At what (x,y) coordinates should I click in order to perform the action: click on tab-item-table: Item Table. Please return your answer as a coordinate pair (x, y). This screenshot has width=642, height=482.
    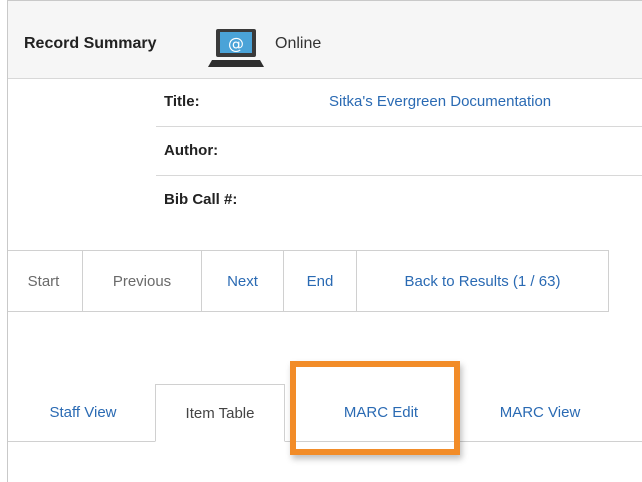
    Looking at the image, I should click on (220, 413).